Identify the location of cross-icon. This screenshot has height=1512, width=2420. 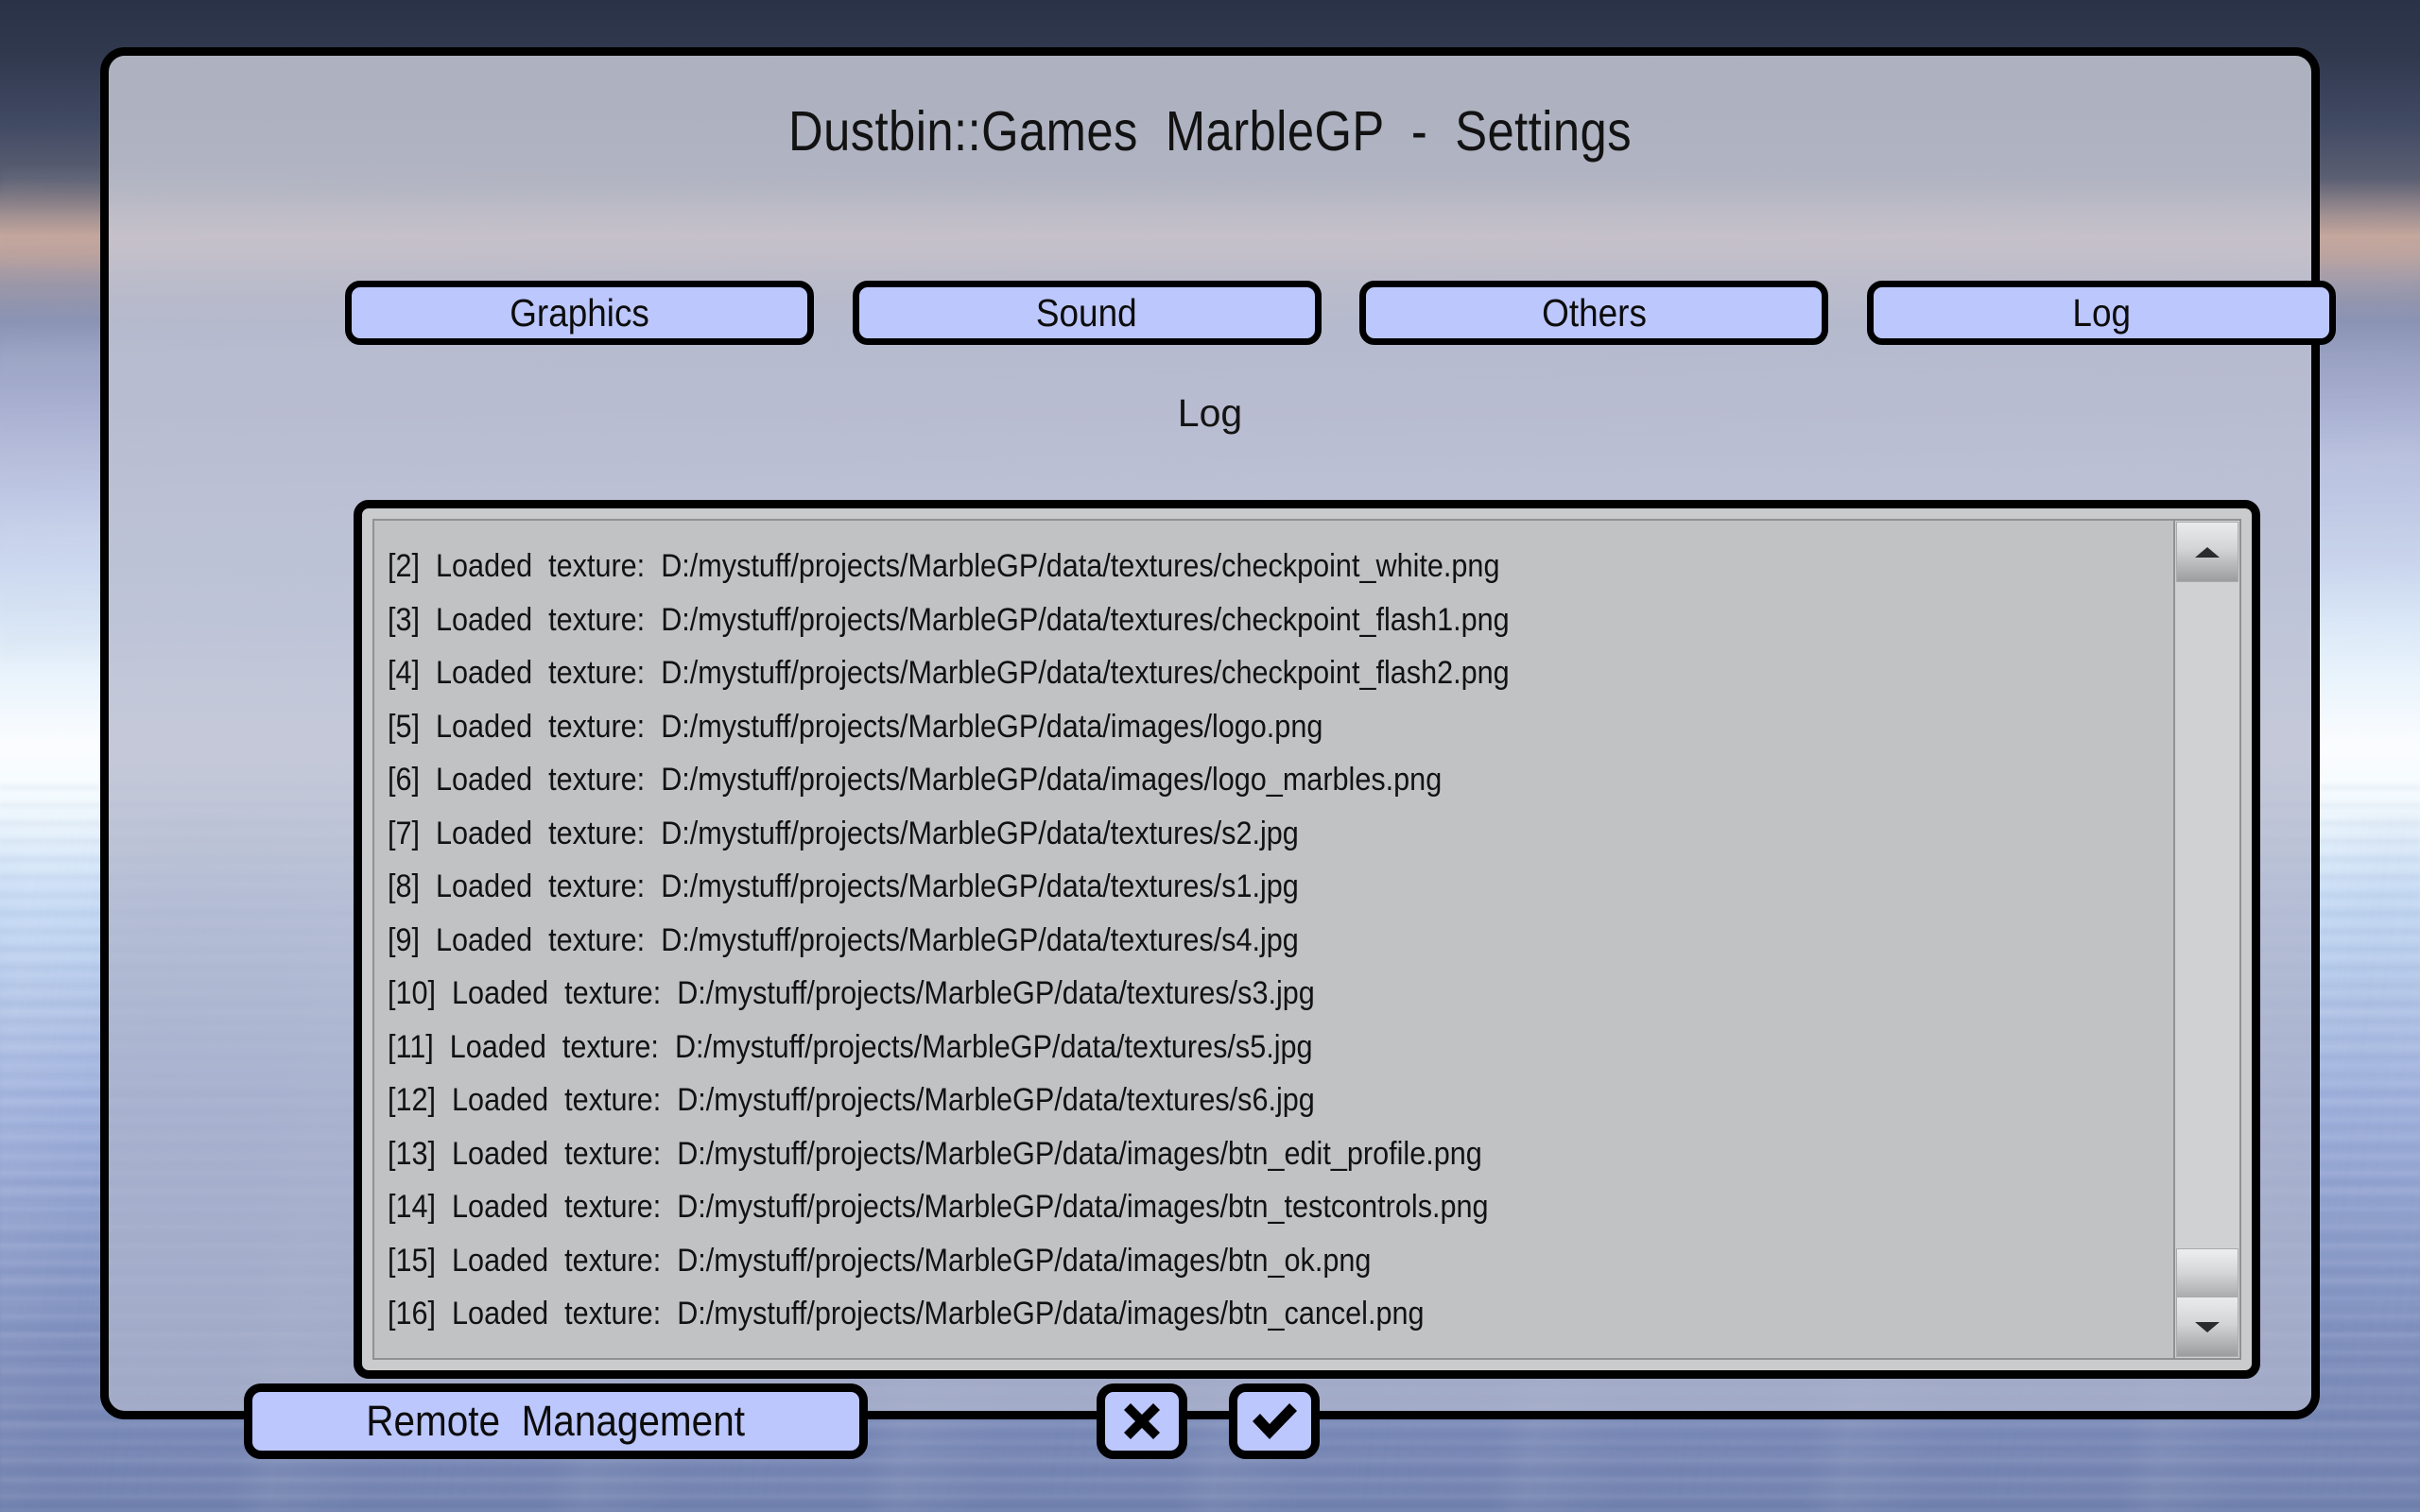
(1142, 1421).